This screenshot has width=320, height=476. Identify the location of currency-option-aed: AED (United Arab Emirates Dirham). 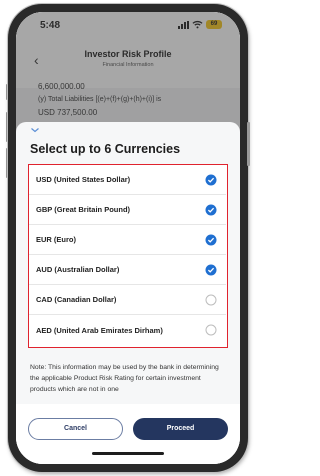
(127, 330).